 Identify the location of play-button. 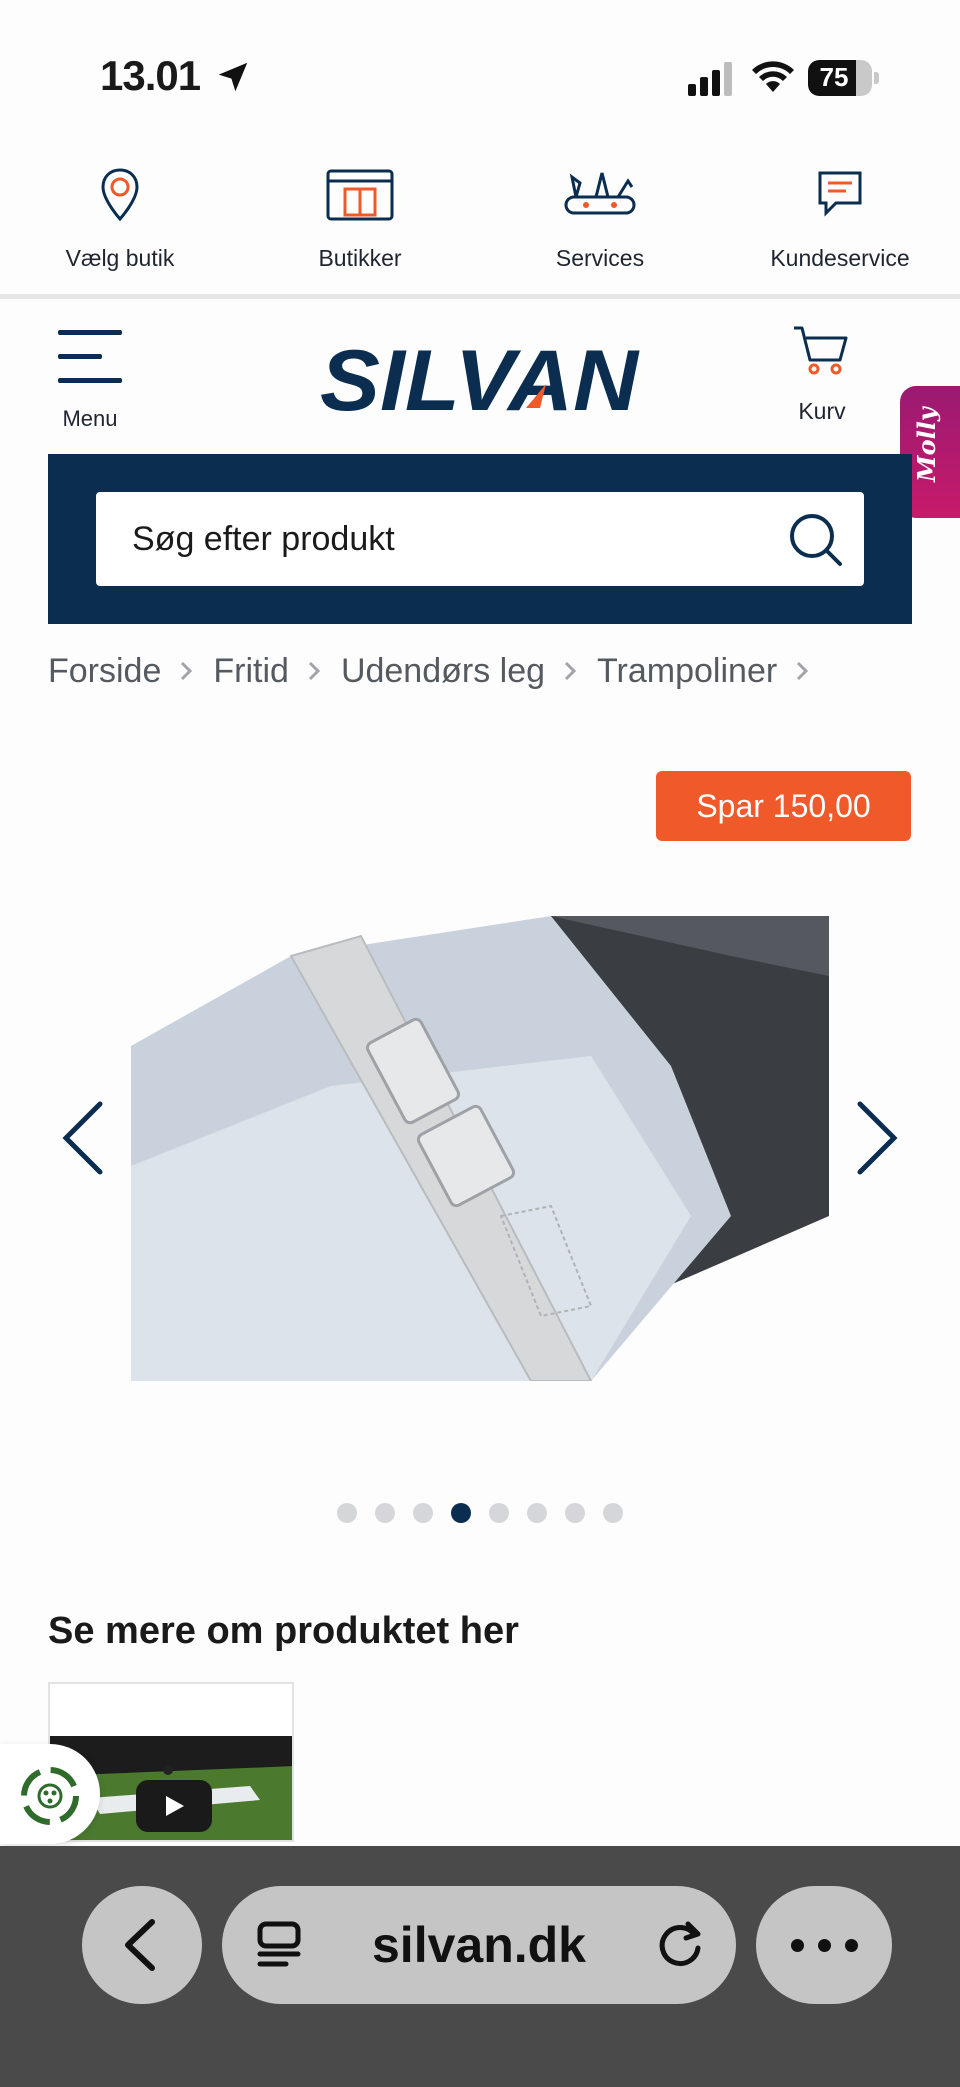
(174, 1806).